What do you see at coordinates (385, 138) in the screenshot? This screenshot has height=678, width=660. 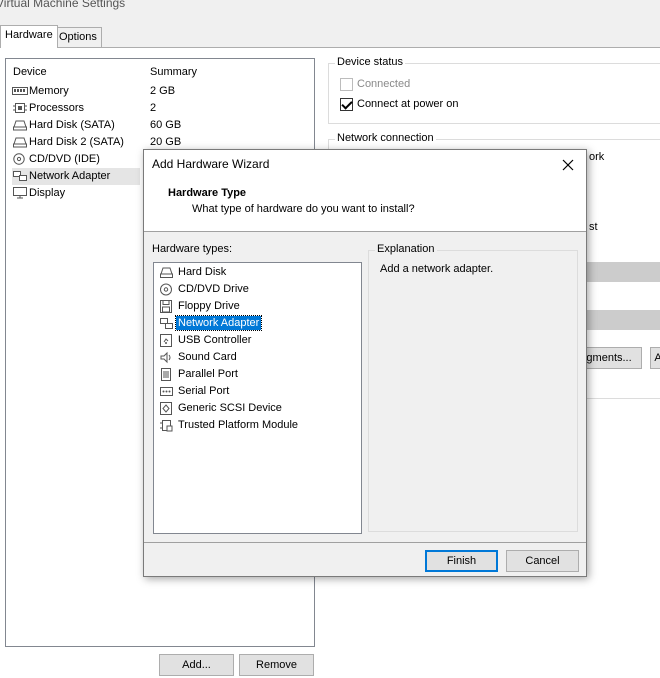 I see `network-connection-title: Network connection` at bounding box center [385, 138].